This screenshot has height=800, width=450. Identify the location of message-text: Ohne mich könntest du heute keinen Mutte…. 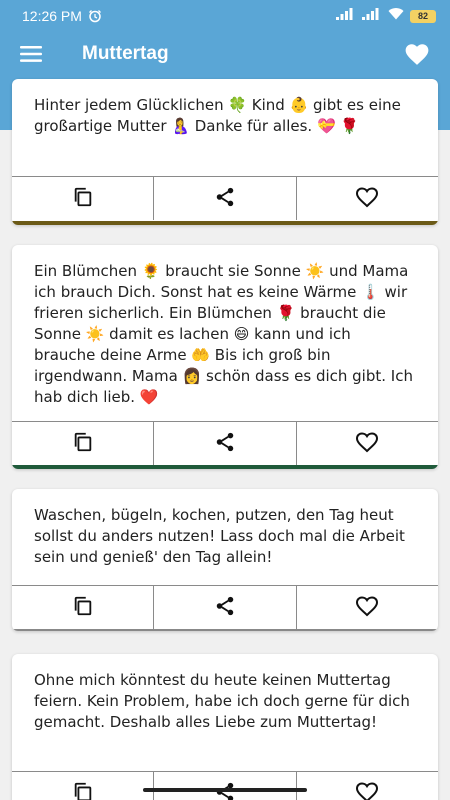
(222, 701).